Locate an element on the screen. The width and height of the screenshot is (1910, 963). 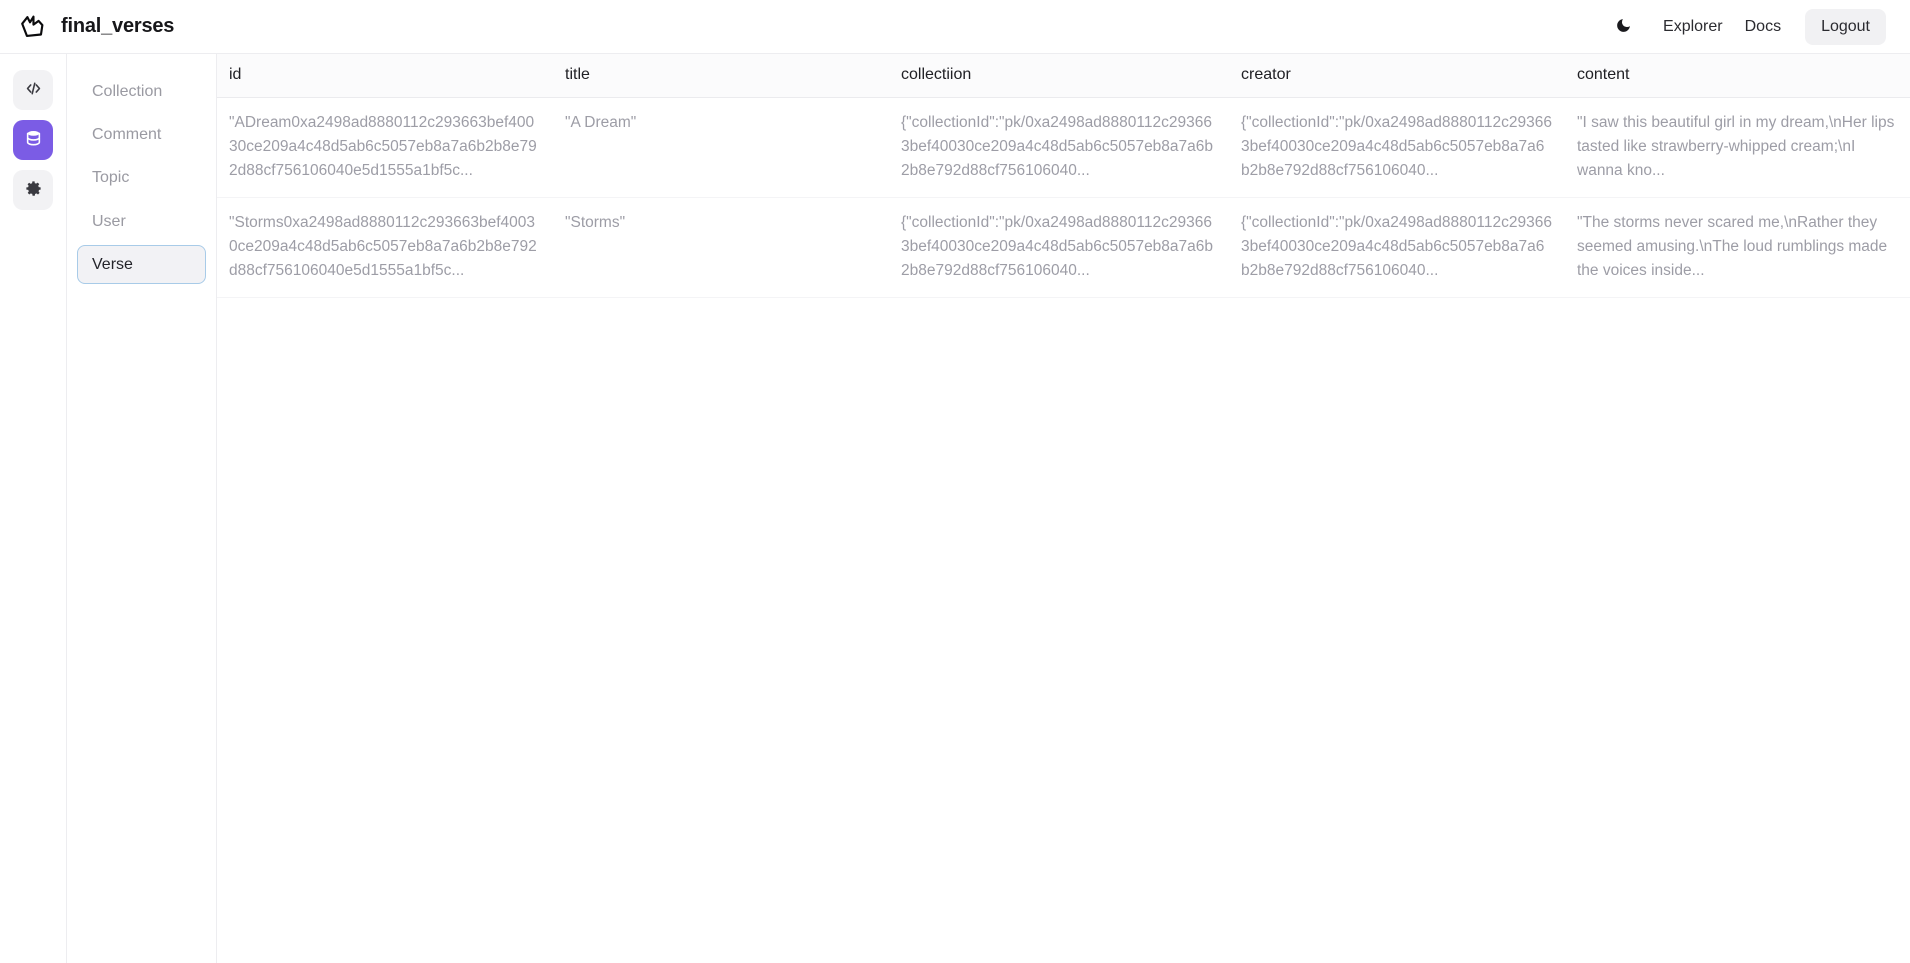
sidebar-item-topic: Topic is located at coordinates (141, 177).